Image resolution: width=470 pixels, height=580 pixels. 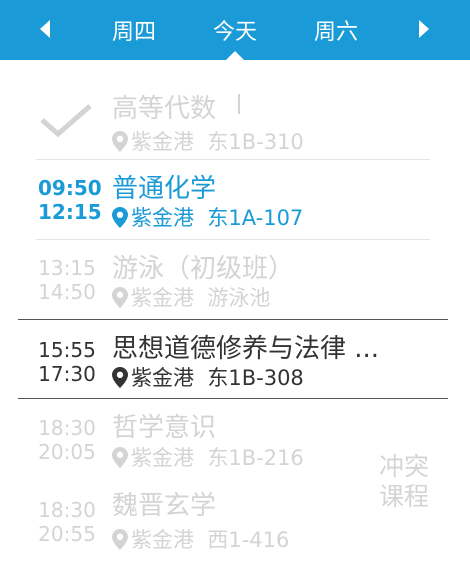 What do you see at coordinates (255, 378) in the screenshot?
I see `course-room: 东1B-308` at bounding box center [255, 378].